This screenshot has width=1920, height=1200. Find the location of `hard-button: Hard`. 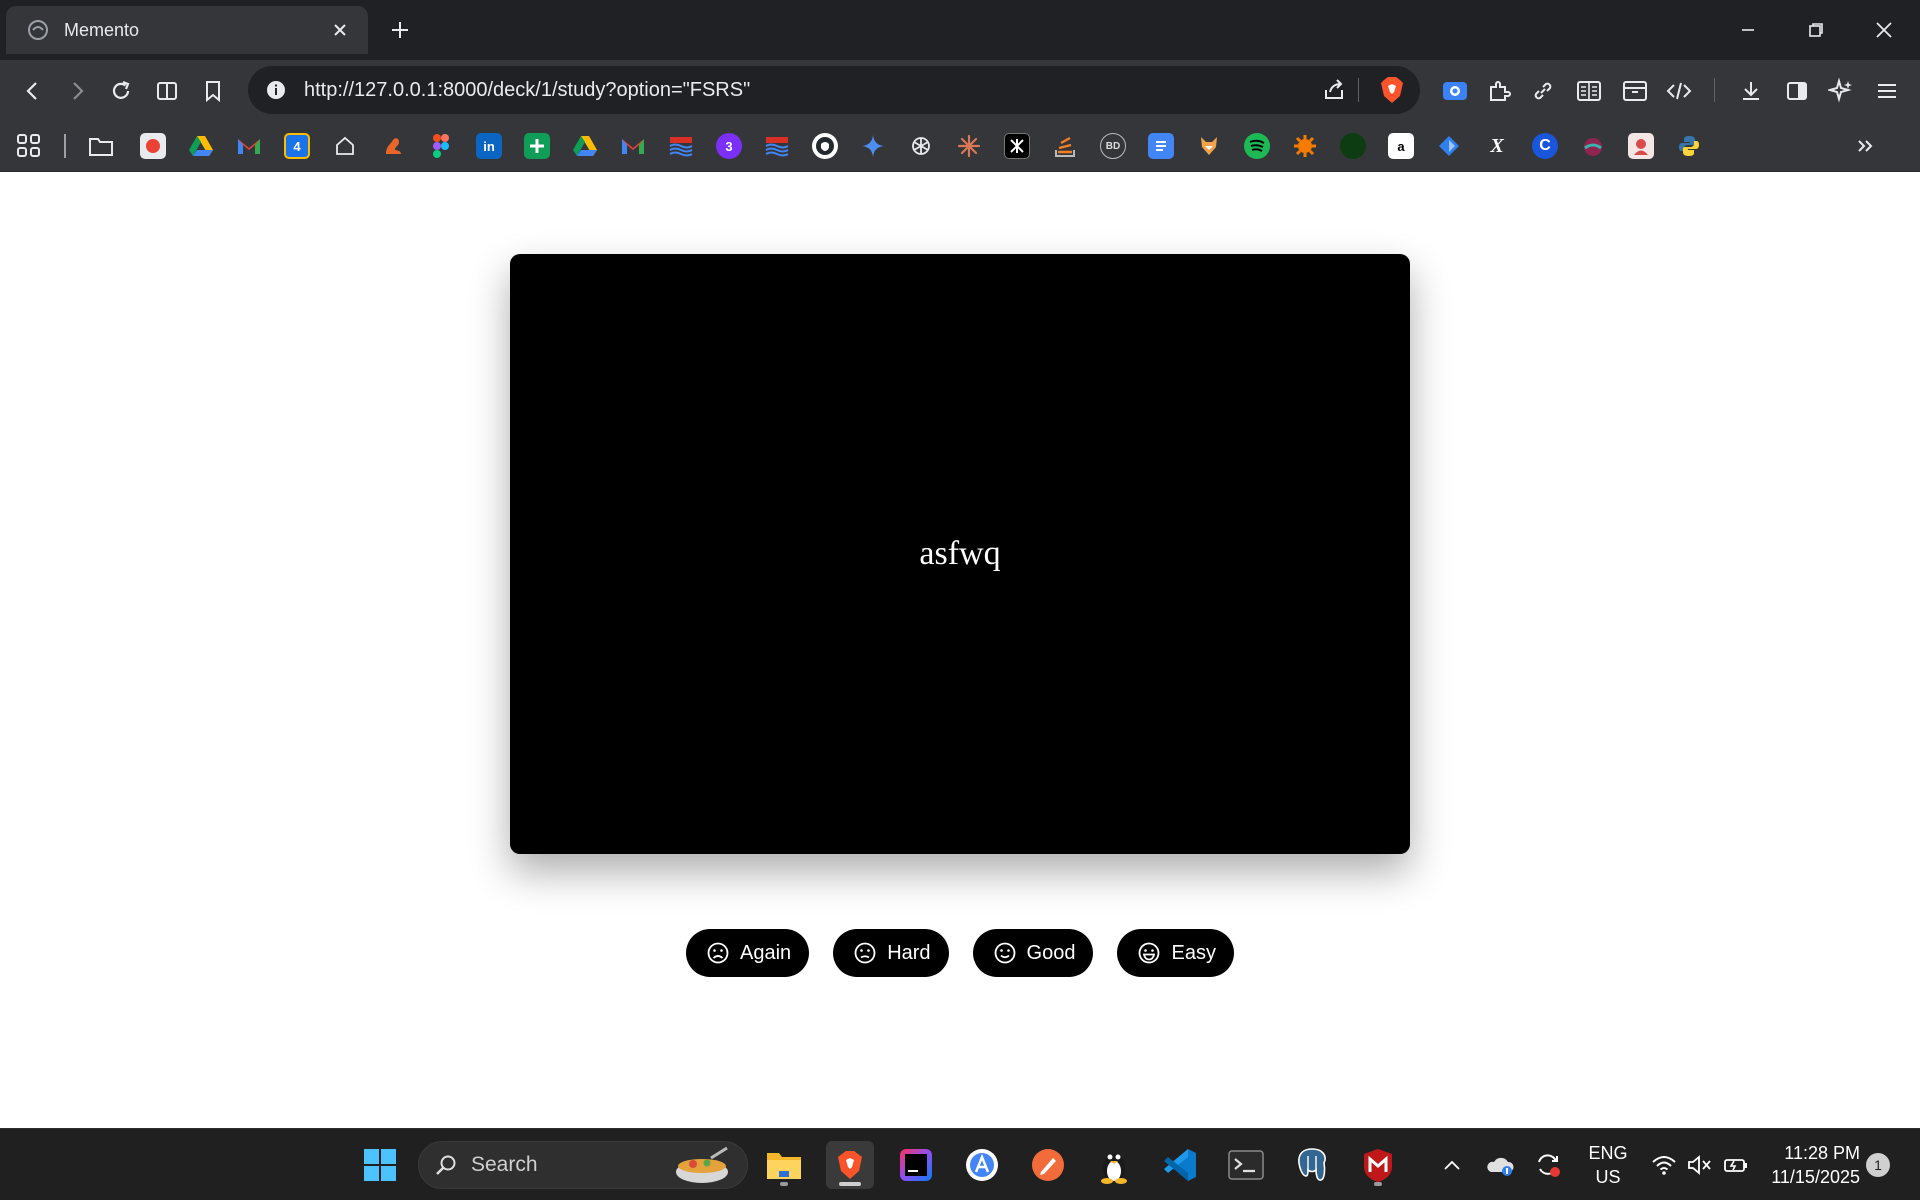

hard-button: Hard is located at coordinates (891, 953).